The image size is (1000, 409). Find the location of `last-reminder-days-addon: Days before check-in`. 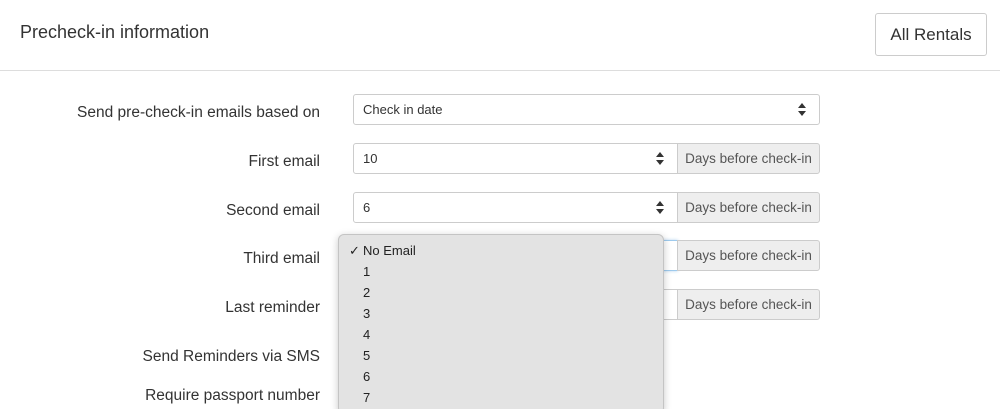

last-reminder-days-addon: Days before check-in is located at coordinates (748, 304).